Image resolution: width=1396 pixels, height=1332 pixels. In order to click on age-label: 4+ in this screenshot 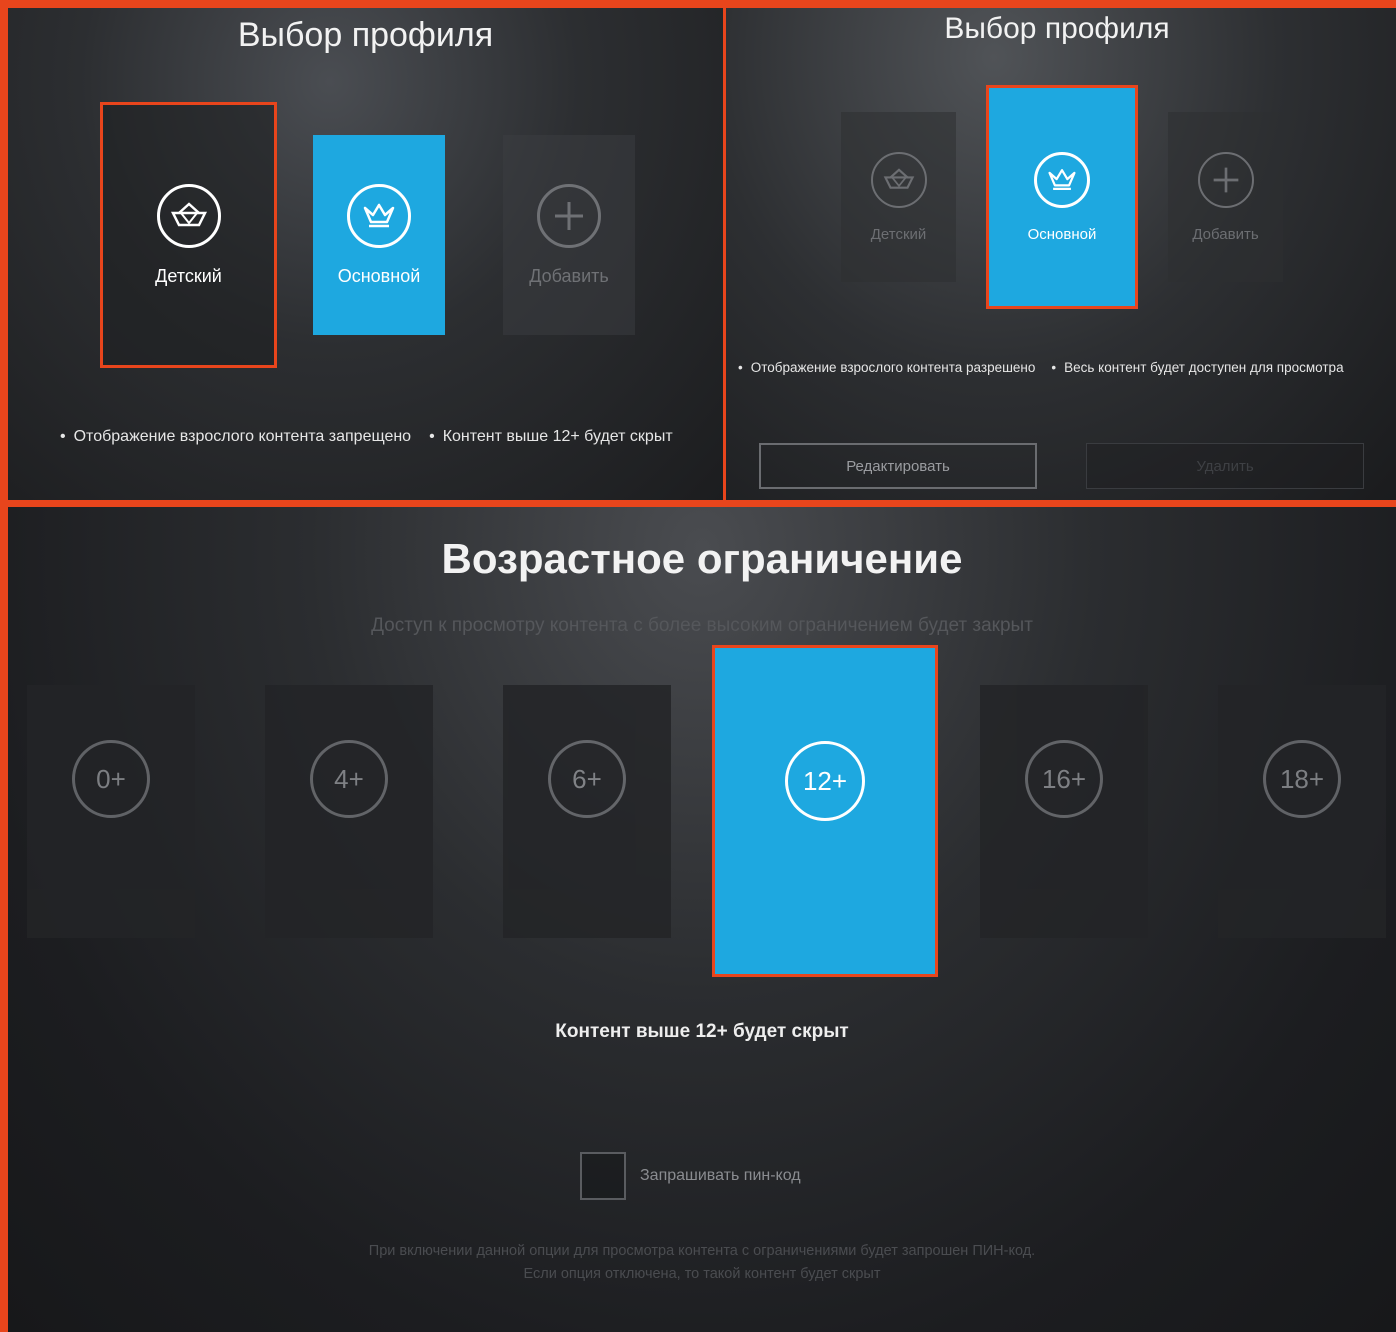, I will do `click(349, 778)`.